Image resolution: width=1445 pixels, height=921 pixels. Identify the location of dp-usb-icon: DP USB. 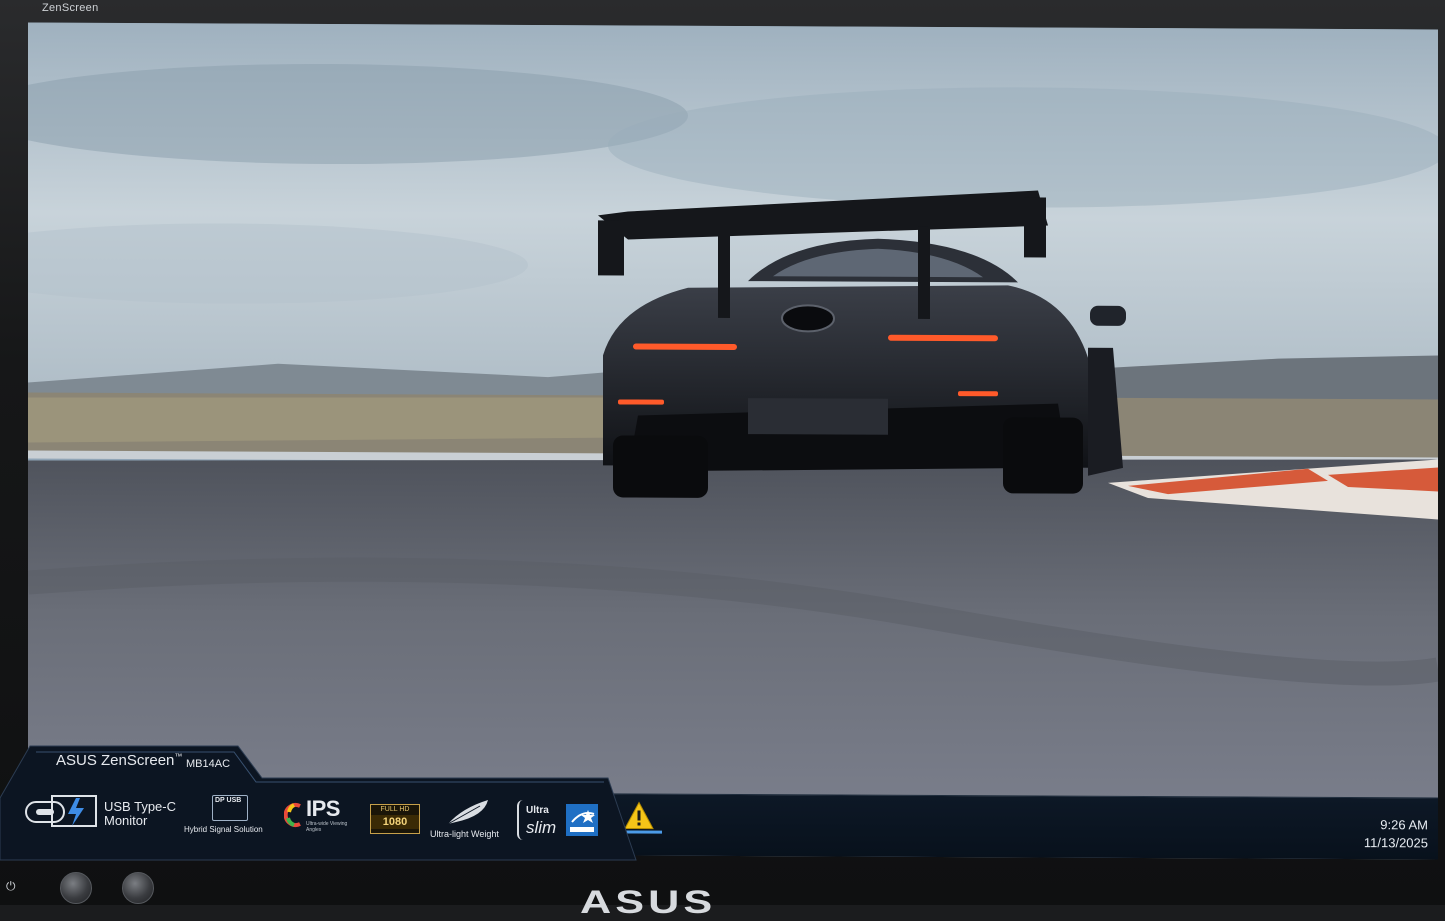
(230, 808).